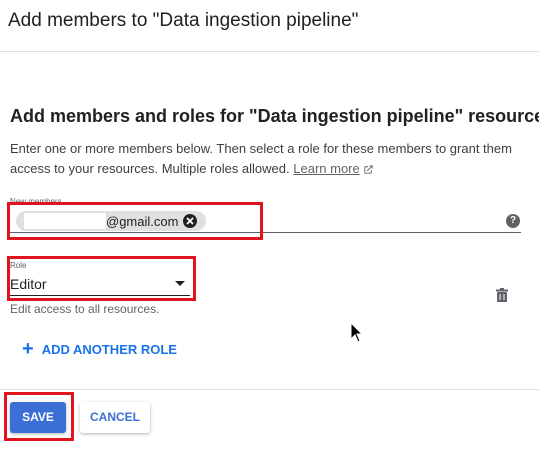  I want to click on role-helper-text: Edit access to all resources., so click(85, 309).